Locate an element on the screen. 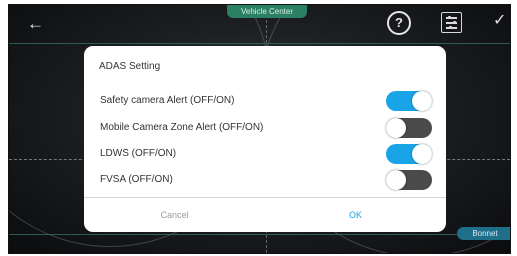 This screenshot has width=517, height=256. setting-row-safety-camera: Safety camera Alert (OFF/ON) is located at coordinates (268, 101).